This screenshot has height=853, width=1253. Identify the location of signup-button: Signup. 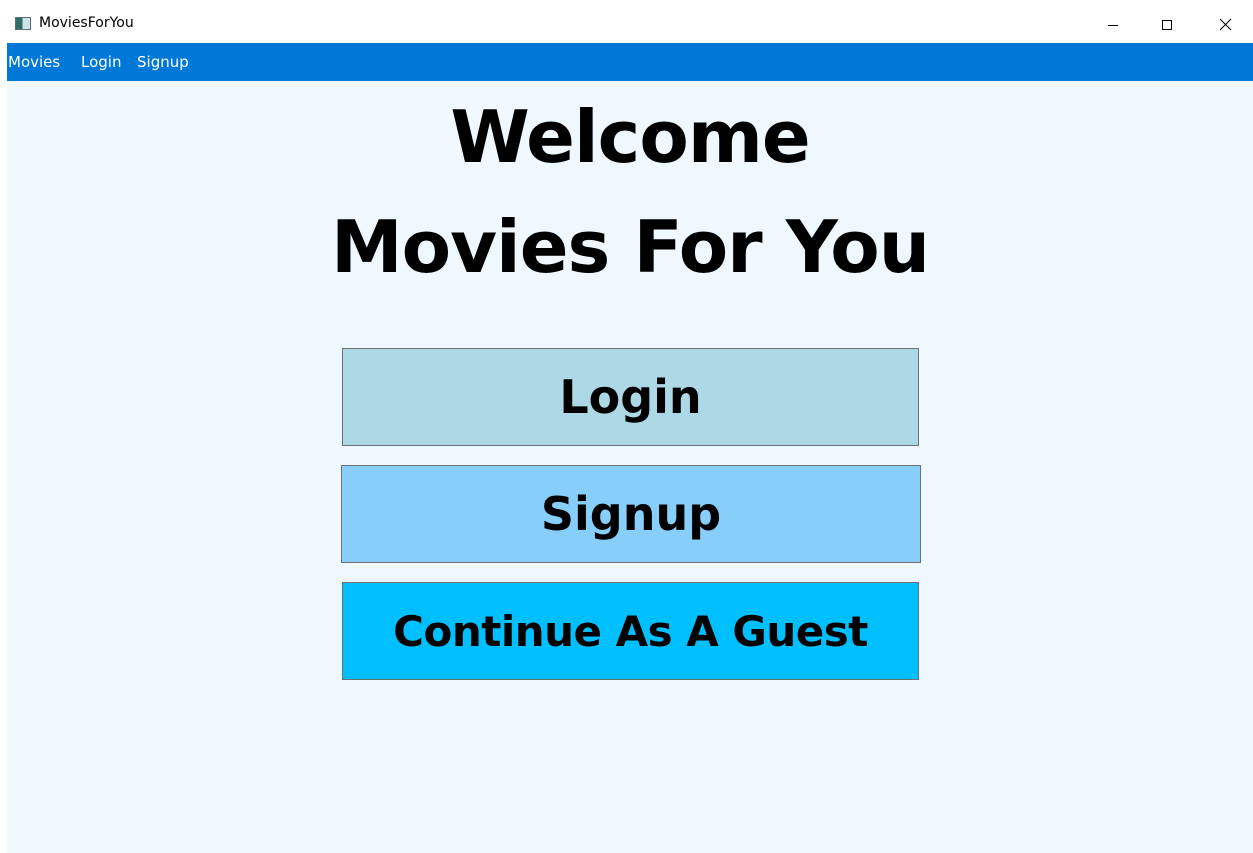
(631, 514).